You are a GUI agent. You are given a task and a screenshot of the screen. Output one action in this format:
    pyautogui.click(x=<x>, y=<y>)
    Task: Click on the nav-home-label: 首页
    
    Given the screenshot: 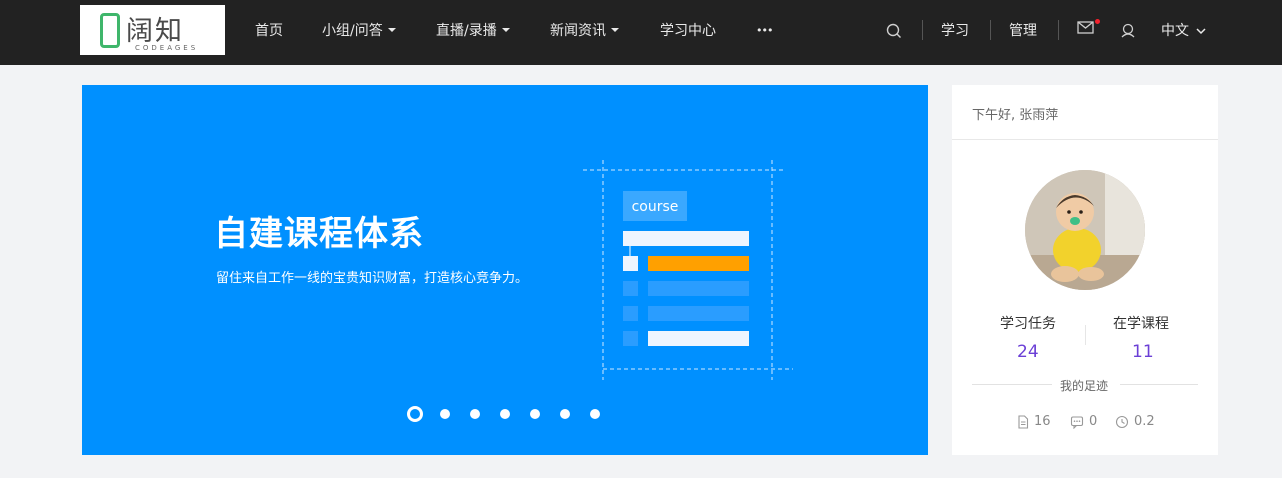 What is the action you would take?
    pyautogui.click(x=269, y=31)
    